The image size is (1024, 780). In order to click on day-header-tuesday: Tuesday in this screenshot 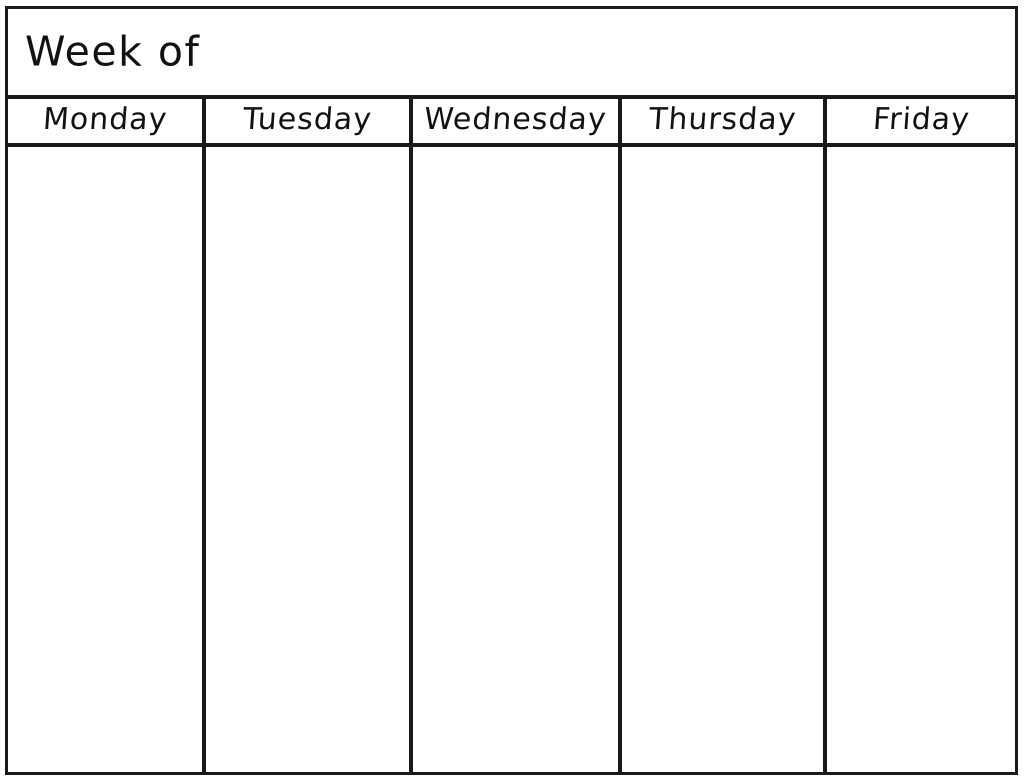, I will do `click(305, 121)`.